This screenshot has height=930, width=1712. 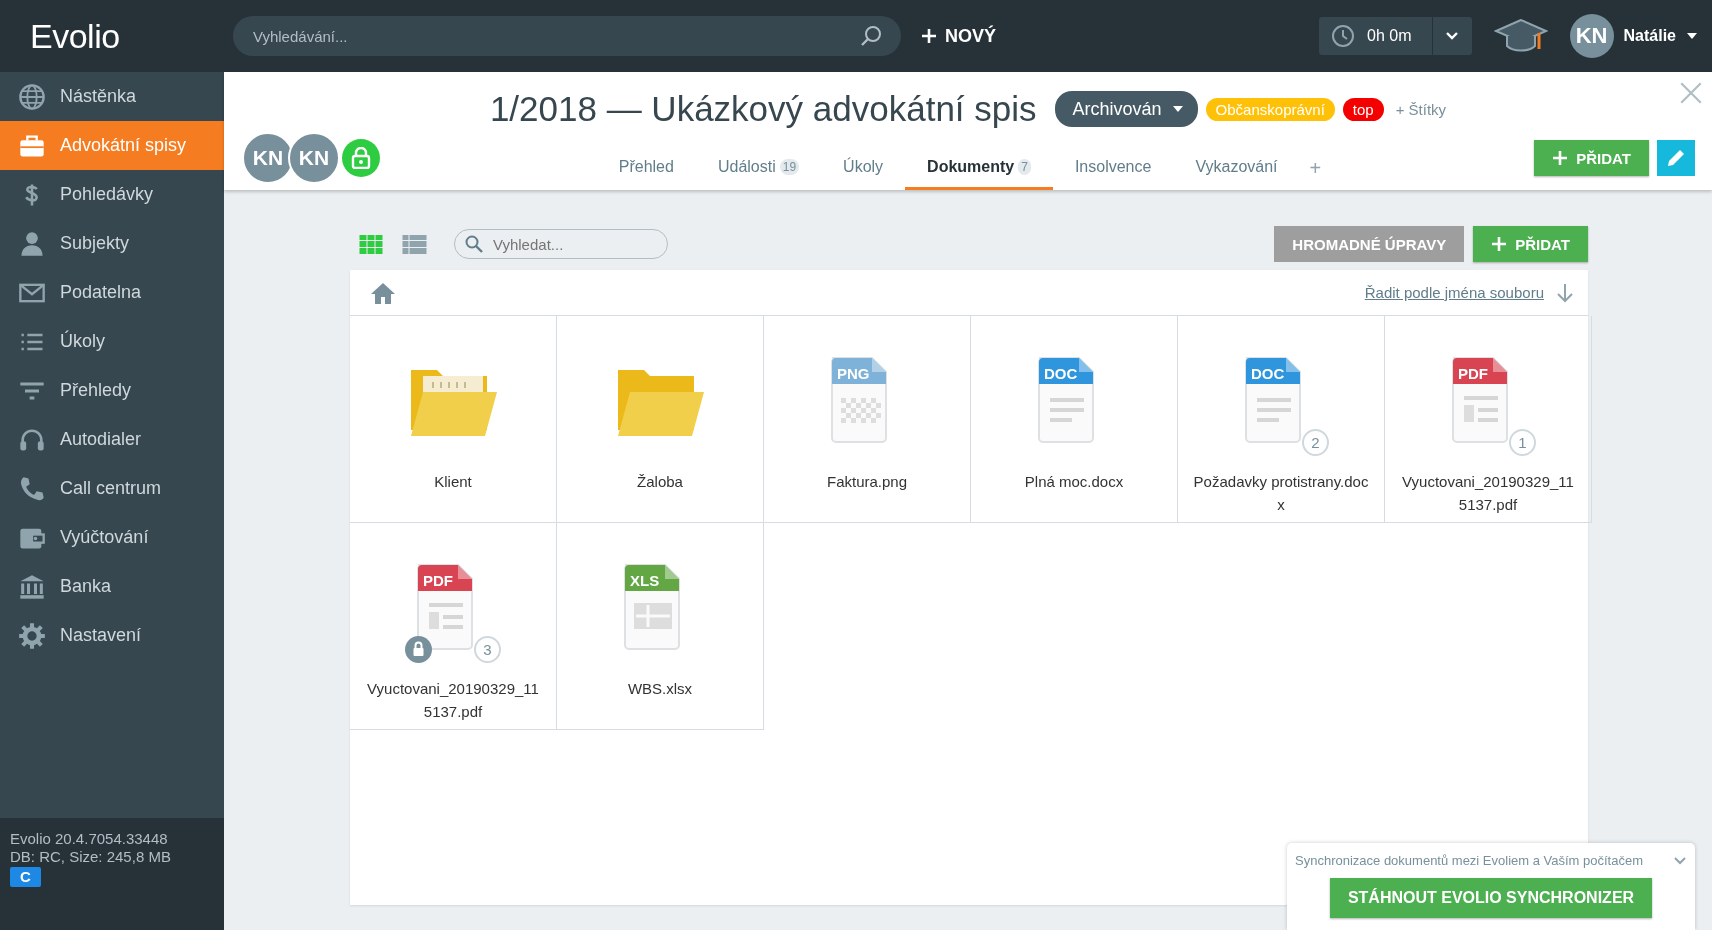 What do you see at coordinates (1315, 442) in the screenshot?
I see `version-badge: 2` at bounding box center [1315, 442].